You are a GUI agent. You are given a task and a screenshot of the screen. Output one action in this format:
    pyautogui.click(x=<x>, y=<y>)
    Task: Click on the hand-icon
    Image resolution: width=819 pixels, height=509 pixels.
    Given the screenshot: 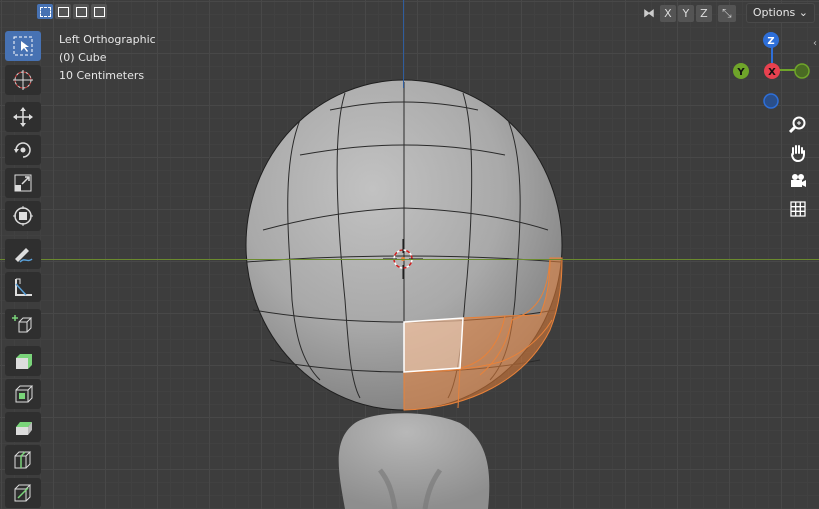 What is the action you would take?
    pyautogui.click(x=798, y=154)
    